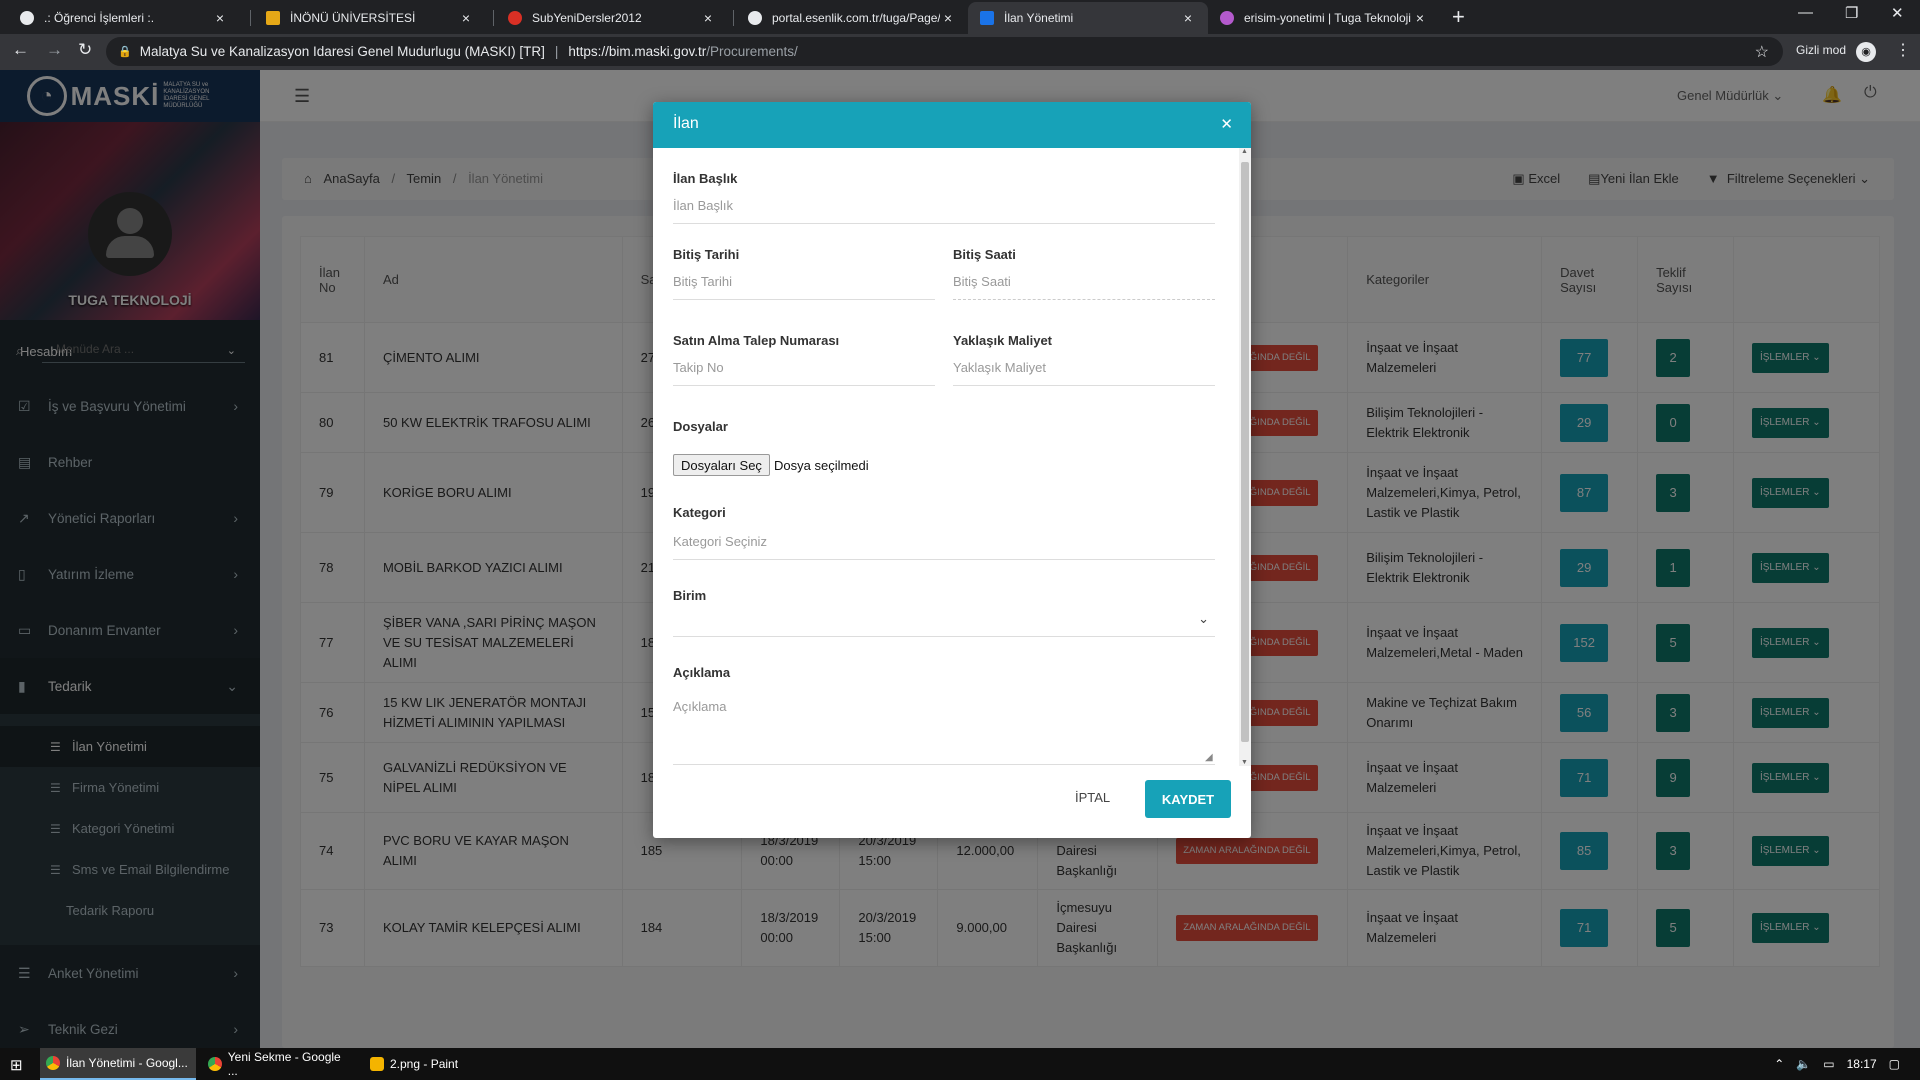 This screenshot has width=1920, height=1080. Describe the element at coordinates (686, 123) in the screenshot. I see `modal-title: İlan` at that location.